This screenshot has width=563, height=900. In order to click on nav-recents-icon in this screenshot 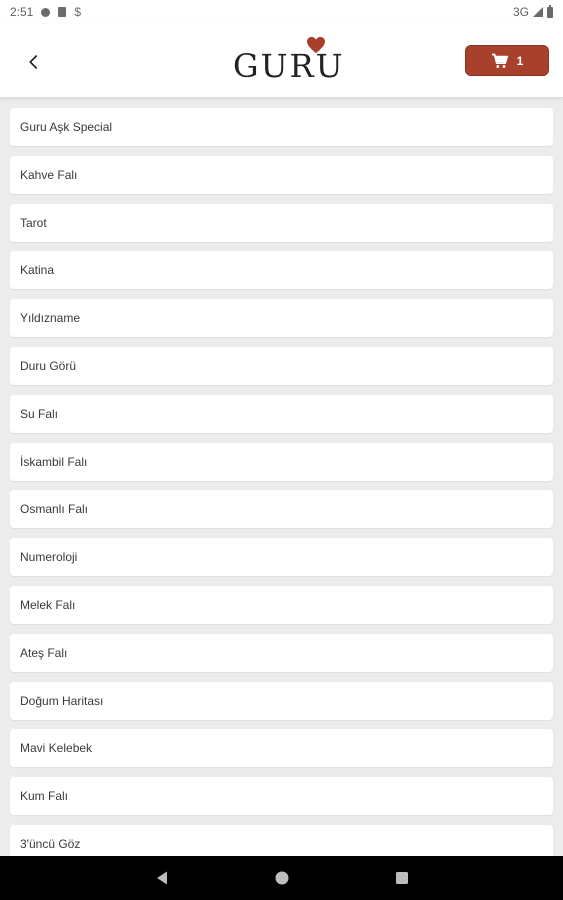, I will do `click(402, 878)`.